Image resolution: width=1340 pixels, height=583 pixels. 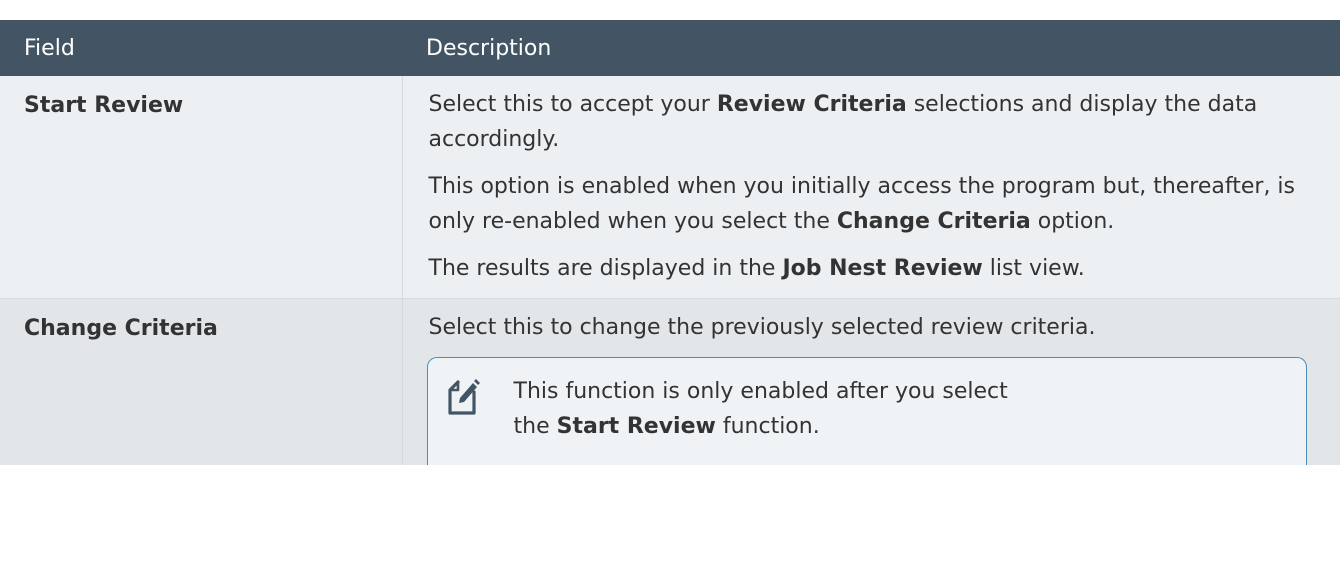 What do you see at coordinates (871, 48) in the screenshot?
I see `header-description: Description` at bounding box center [871, 48].